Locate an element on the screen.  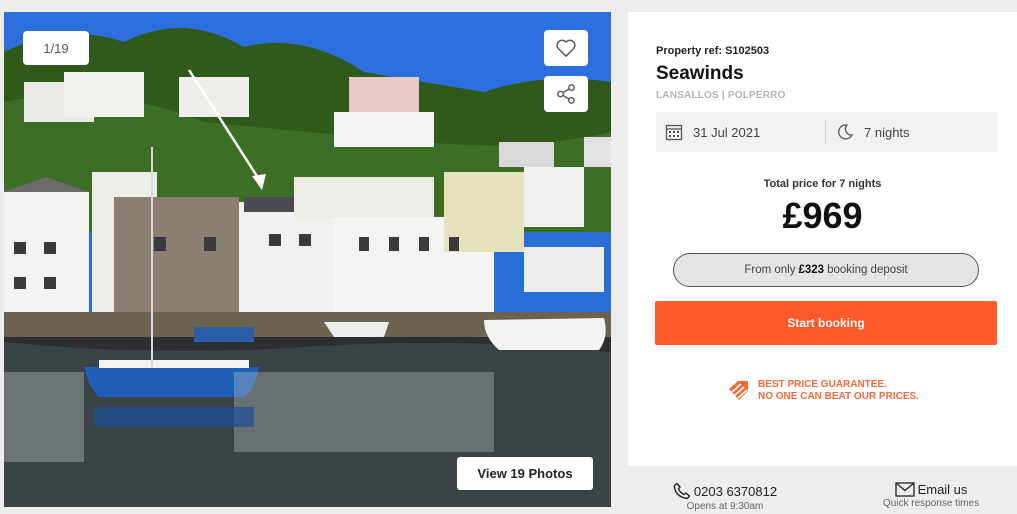
heart-icon is located at coordinates (566, 48).